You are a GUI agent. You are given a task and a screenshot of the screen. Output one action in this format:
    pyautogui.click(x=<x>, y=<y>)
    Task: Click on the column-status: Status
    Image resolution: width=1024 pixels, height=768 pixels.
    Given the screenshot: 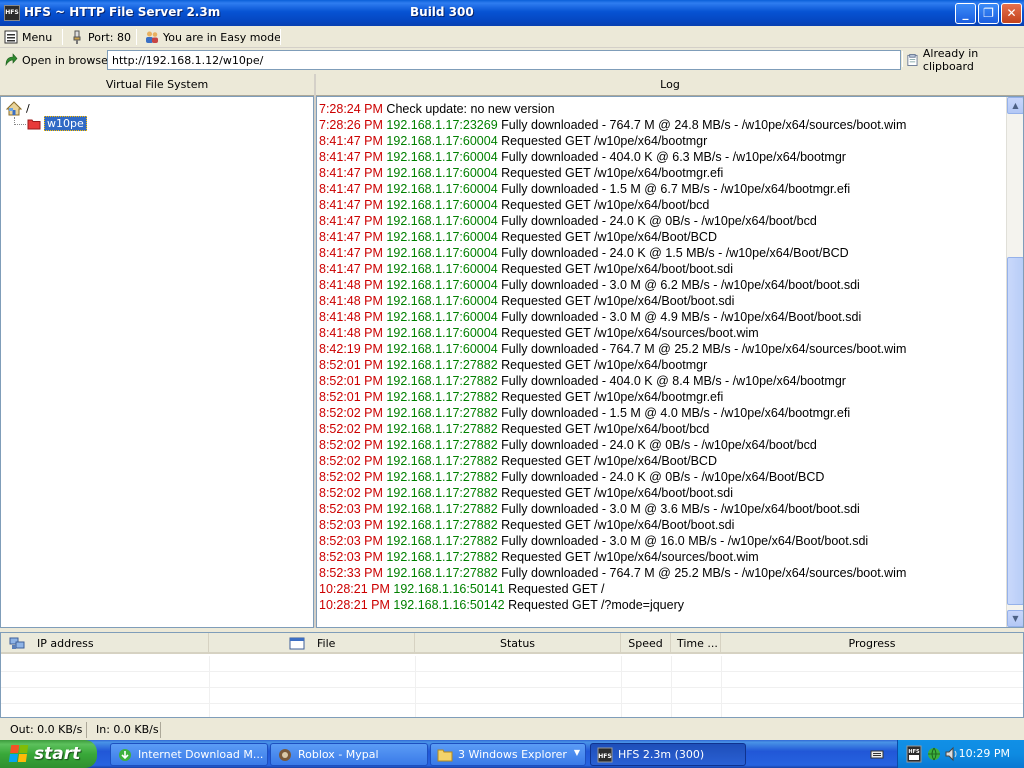 What is the action you would take?
    pyautogui.click(x=518, y=643)
    